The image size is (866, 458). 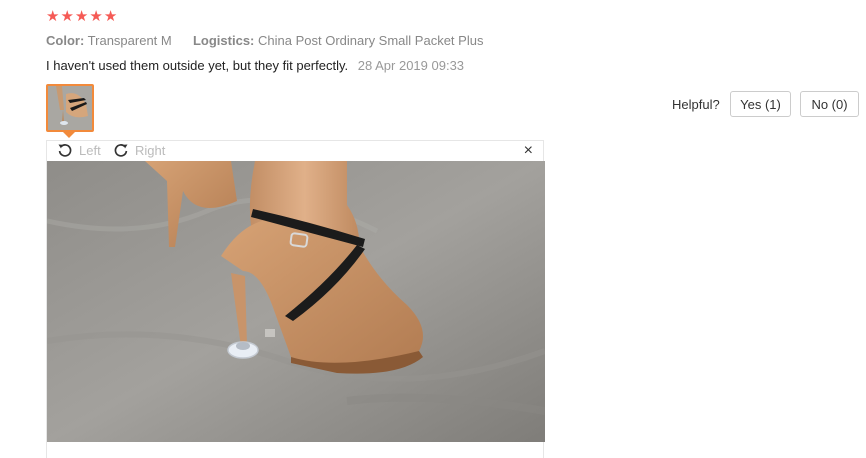 I want to click on rotate-left-label: Left, so click(x=90, y=150).